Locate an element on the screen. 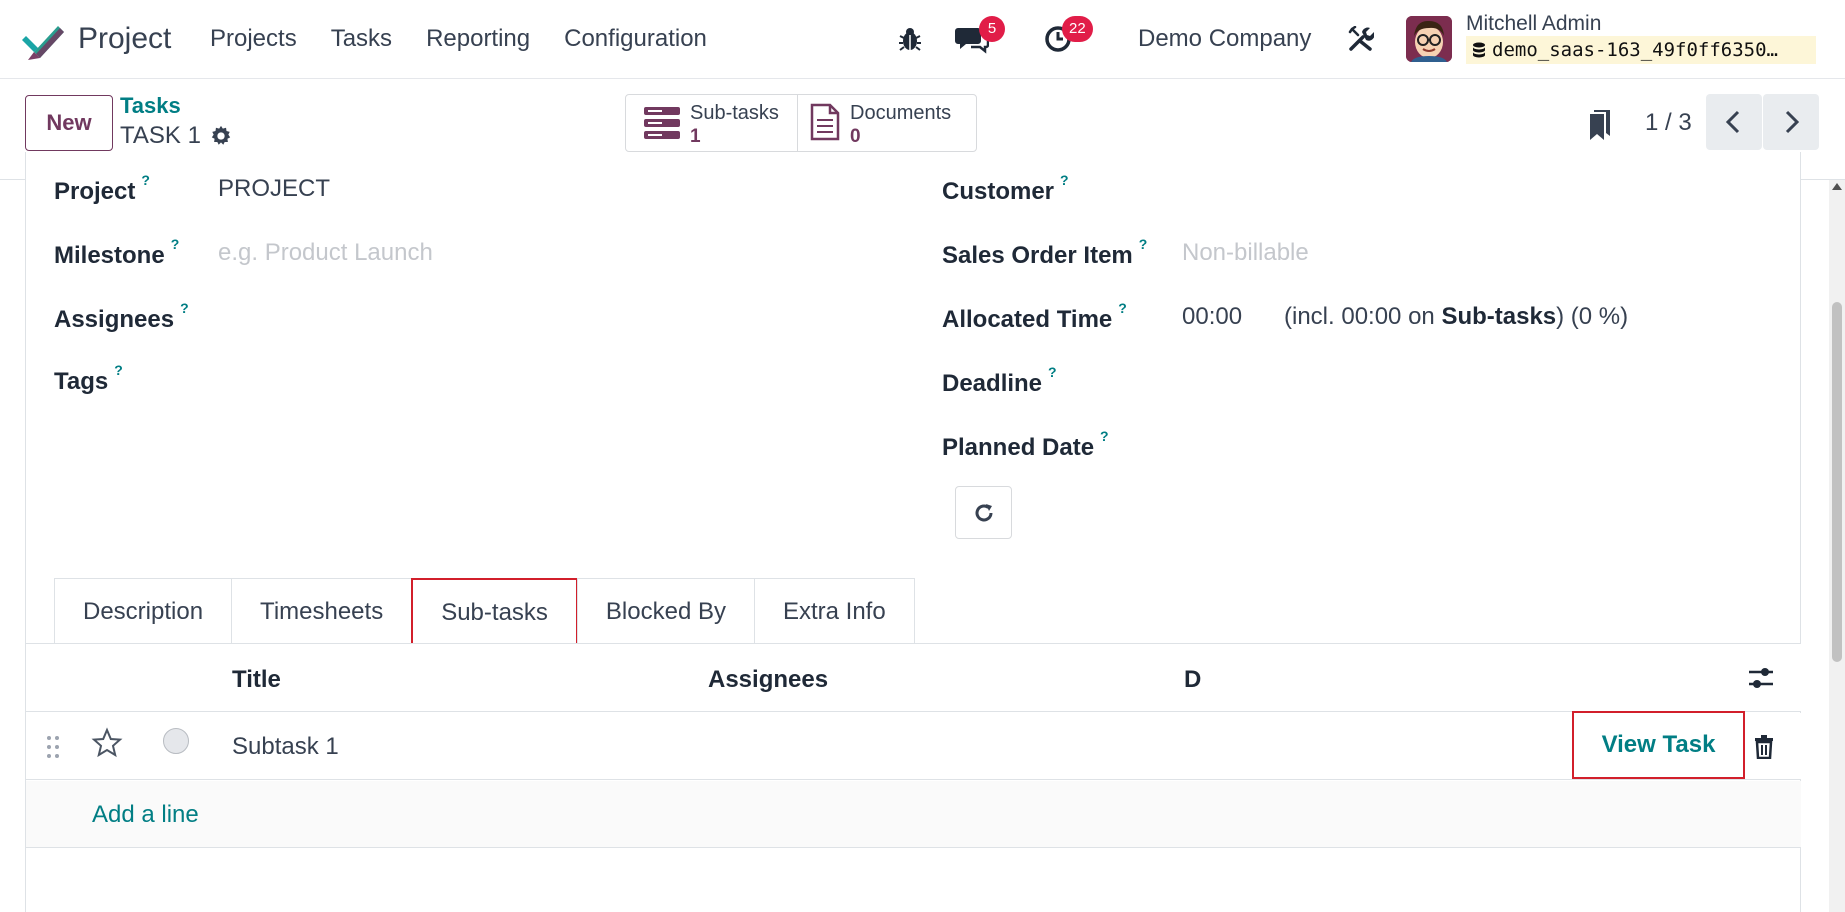 The width and height of the screenshot is (1845, 912). menu-configuration: Configuration is located at coordinates (635, 39).